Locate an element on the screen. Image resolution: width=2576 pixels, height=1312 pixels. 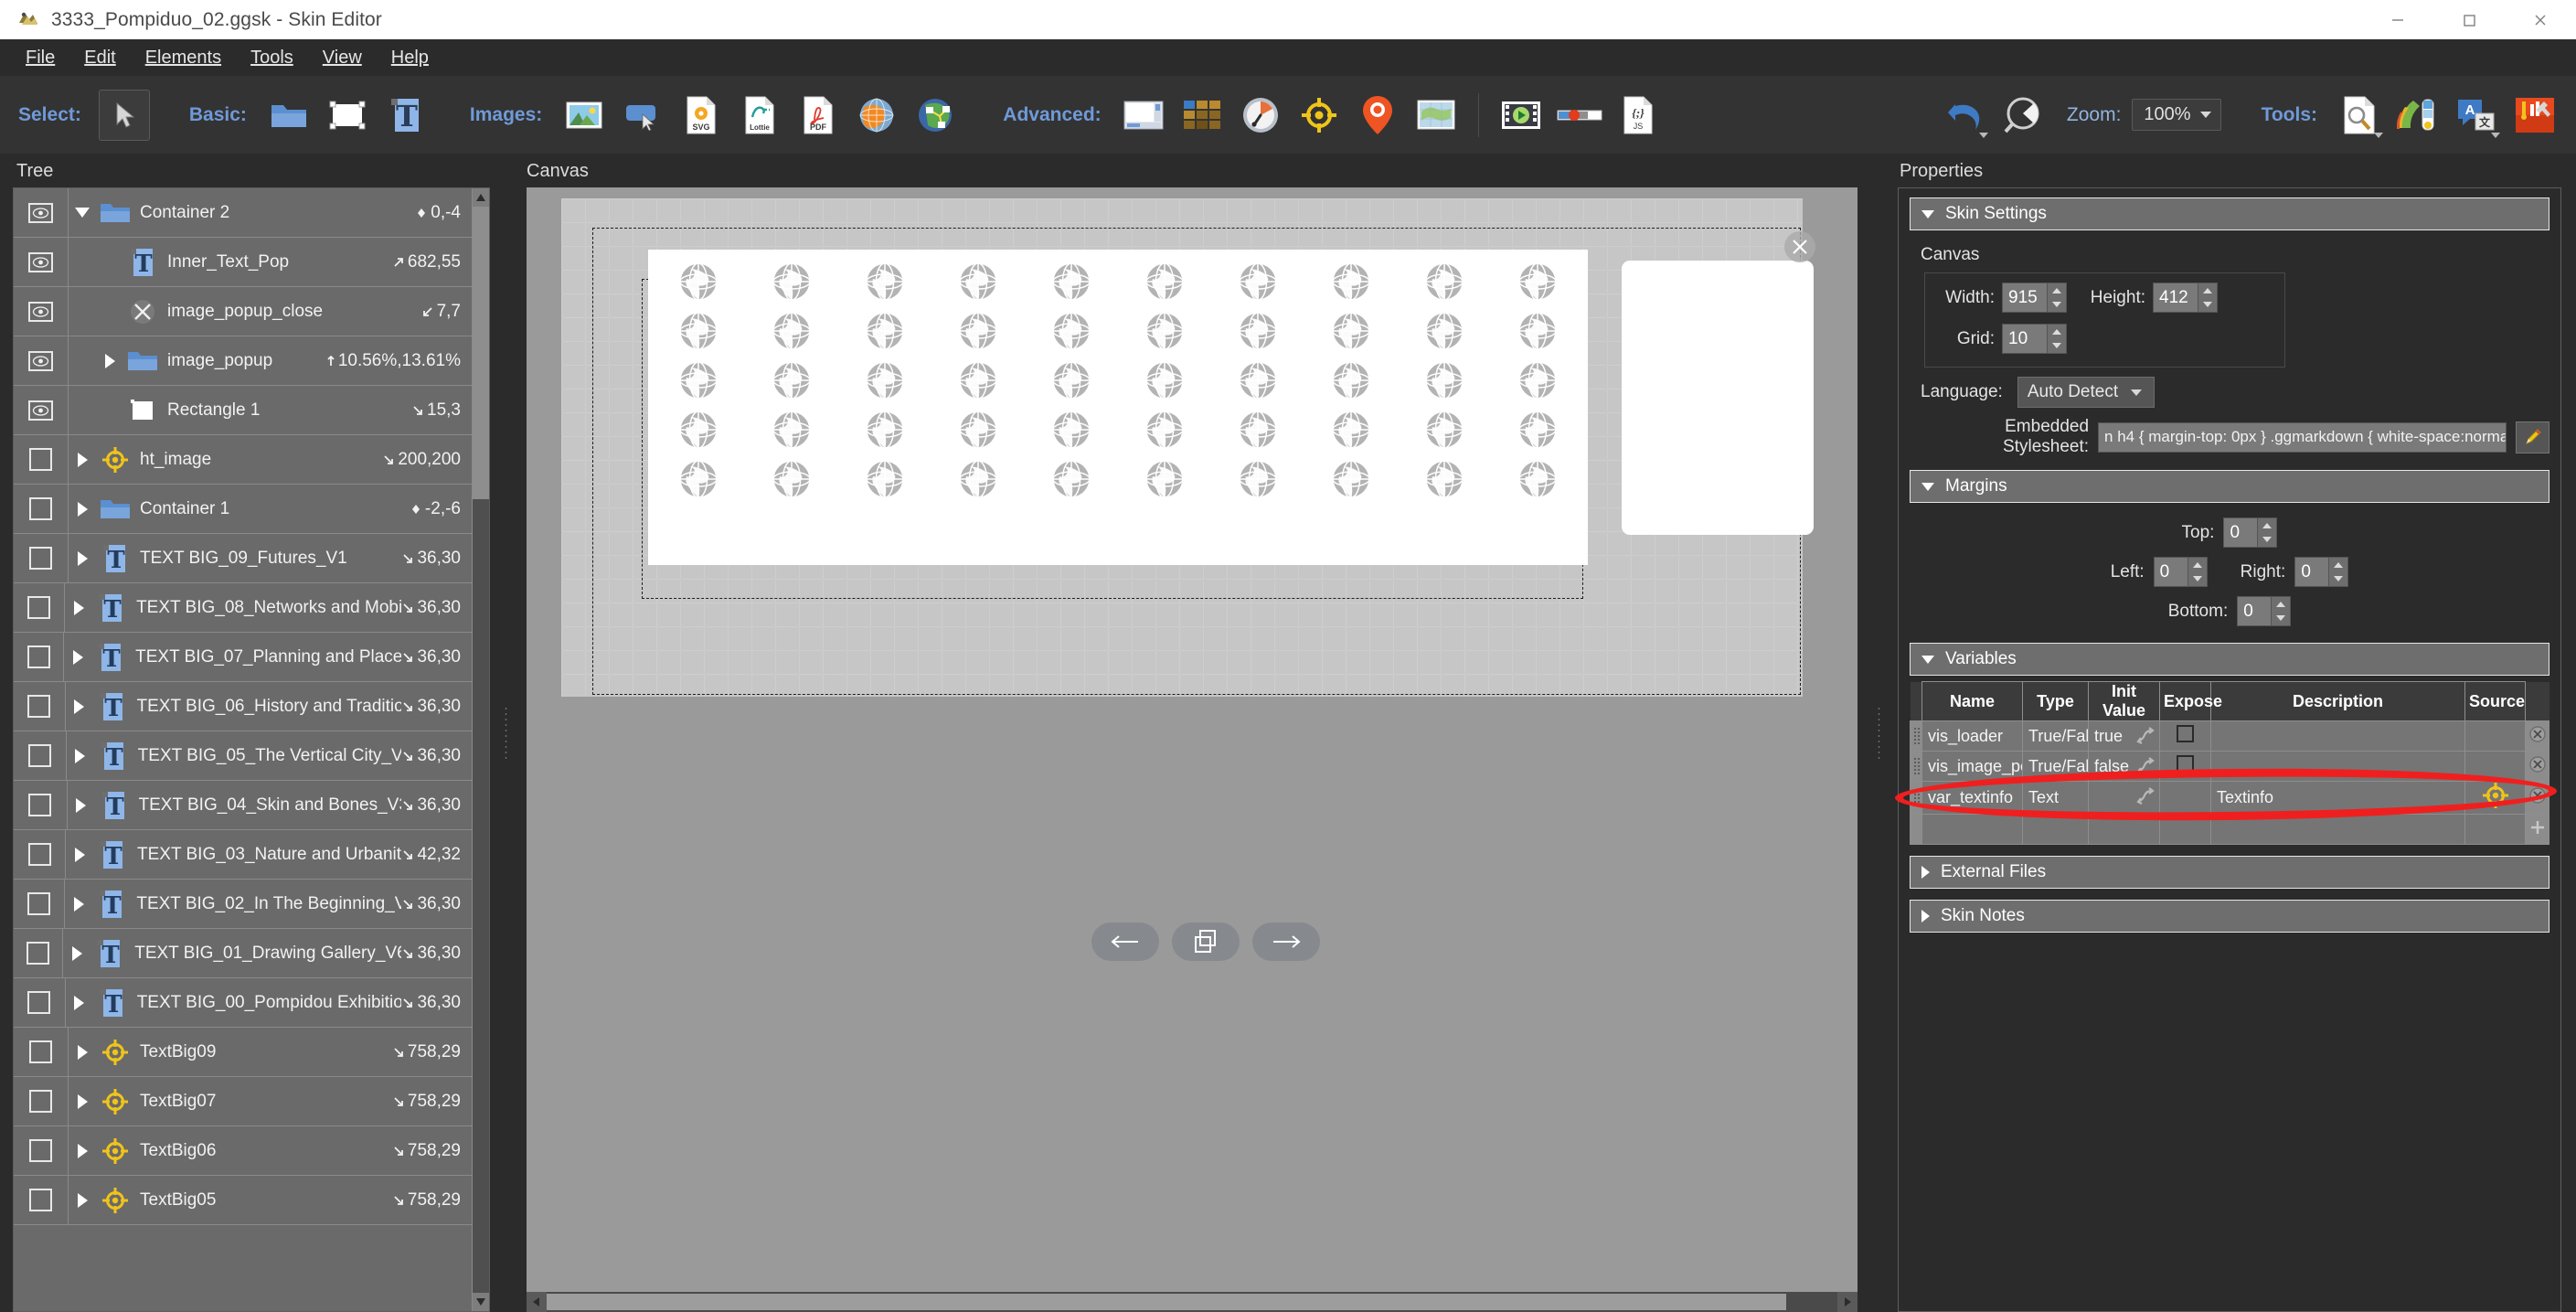
tree-row: TextBig05 758,29 is located at coordinates (243, 1200).